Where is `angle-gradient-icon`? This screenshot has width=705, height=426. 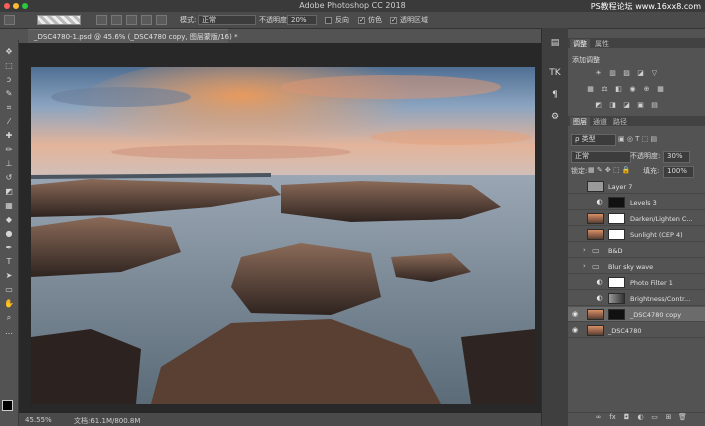 angle-gradient-icon is located at coordinates (131, 20).